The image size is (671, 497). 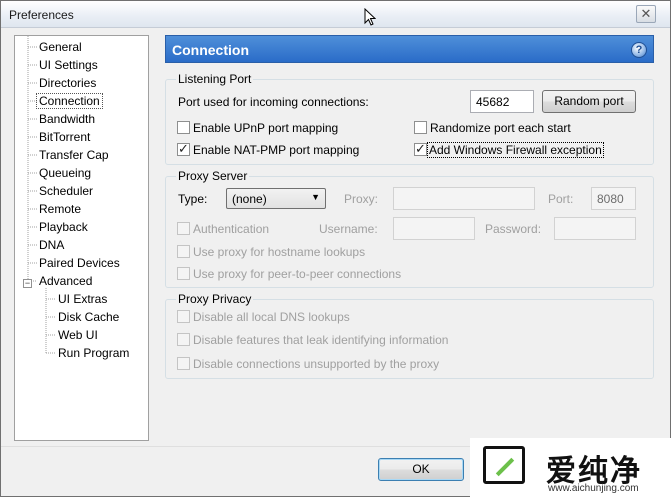 I want to click on tree-item-label: UI Settings, so click(x=68, y=65).